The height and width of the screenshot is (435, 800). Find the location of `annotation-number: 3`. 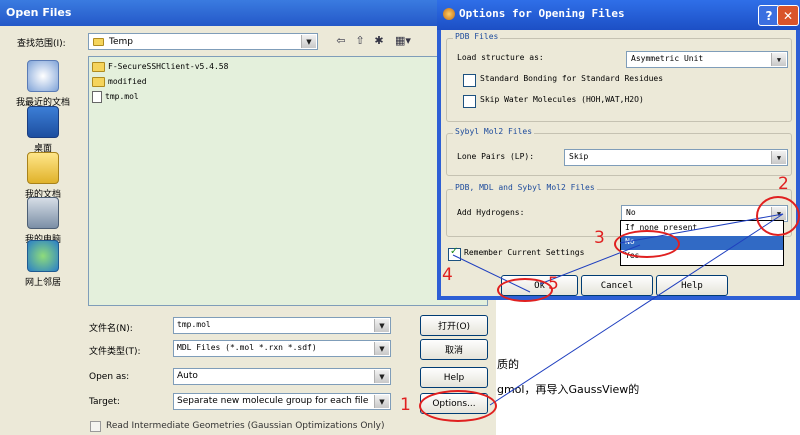

annotation-number: 3 is located at coordinates (599, 238).